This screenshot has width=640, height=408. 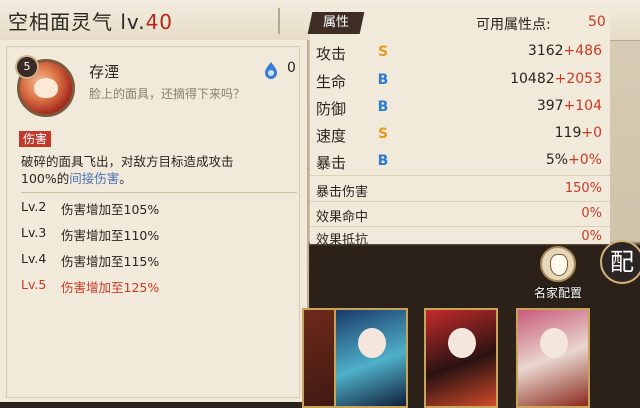 I want to click on skill-type-tag: 伤害, so click(x=35, y=139).